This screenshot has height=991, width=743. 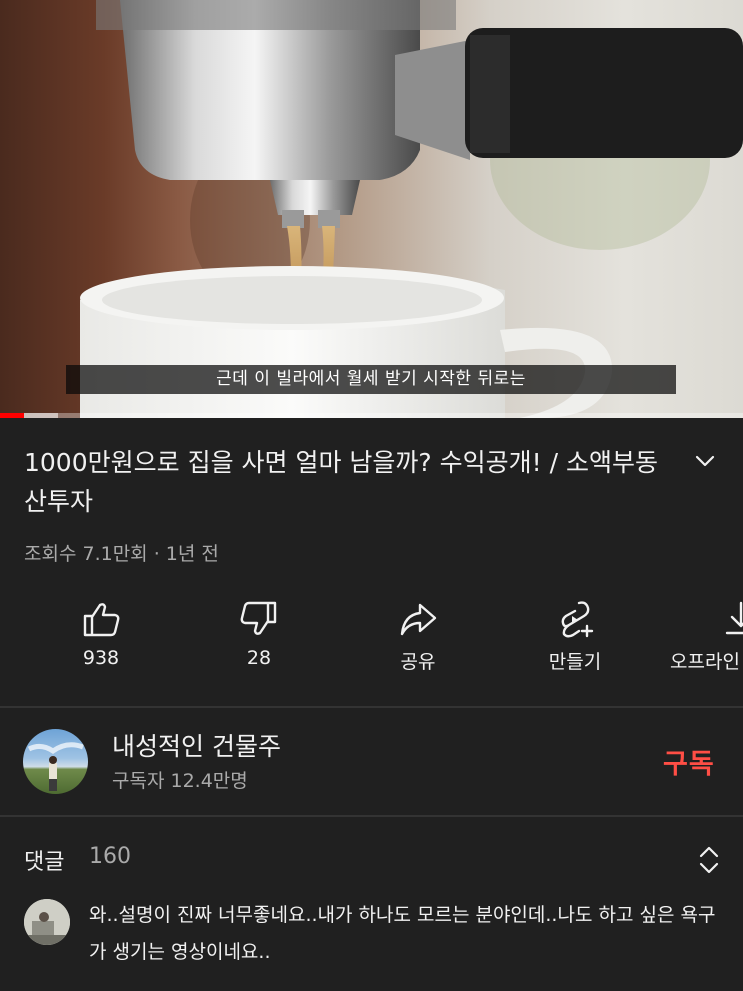 I want to click on download-icon, so click(x=734, y=618).